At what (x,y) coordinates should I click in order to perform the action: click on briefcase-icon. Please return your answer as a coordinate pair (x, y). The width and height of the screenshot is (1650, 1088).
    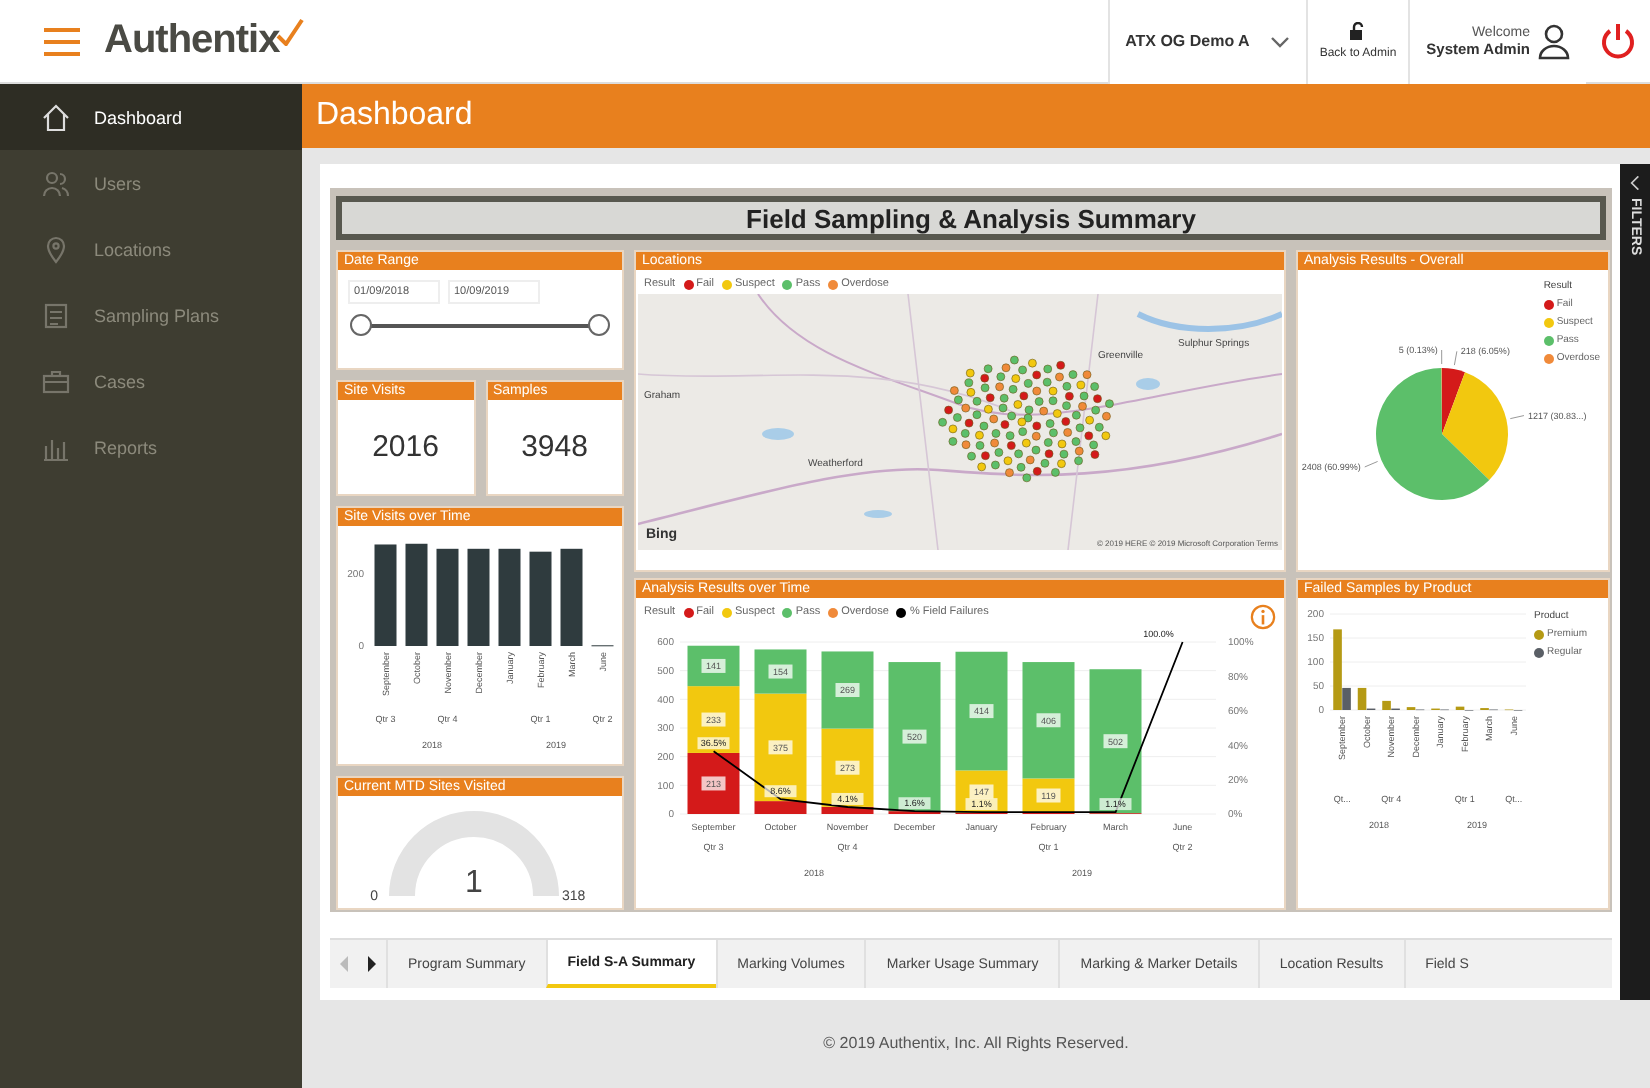
    Looking at the image, I should click on (56, 381).